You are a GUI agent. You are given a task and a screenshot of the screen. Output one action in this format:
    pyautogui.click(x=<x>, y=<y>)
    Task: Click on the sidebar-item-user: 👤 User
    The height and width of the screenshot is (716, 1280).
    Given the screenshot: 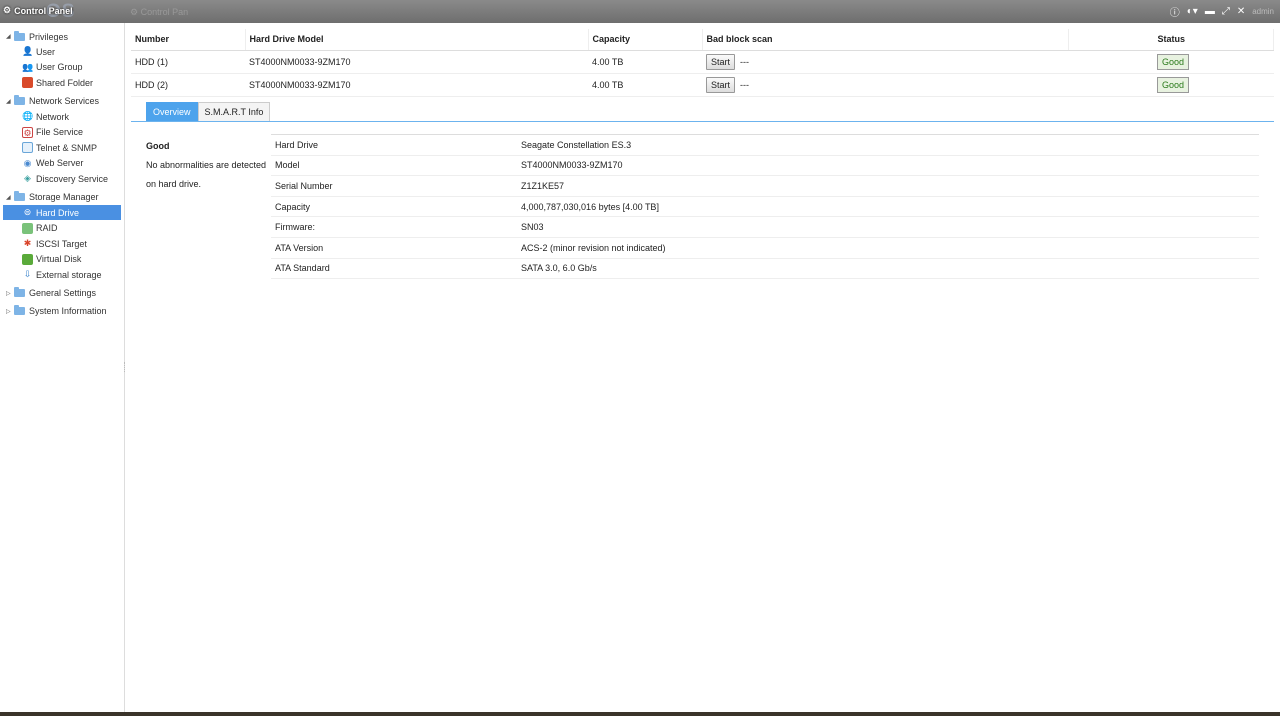 What is the action you would take?
    pyautogui.click(x=62, y=52)
    